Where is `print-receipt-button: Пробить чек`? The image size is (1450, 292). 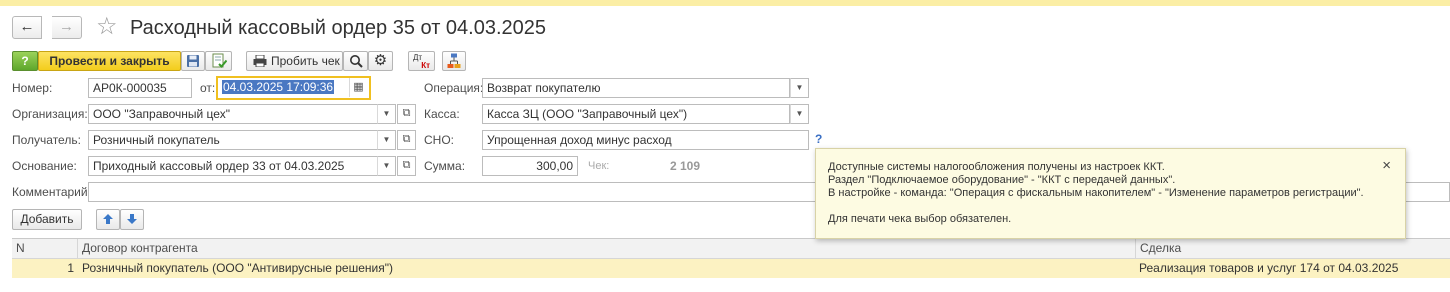 print-receipt-button: Пробить чек is located at coordinates (294, 61).